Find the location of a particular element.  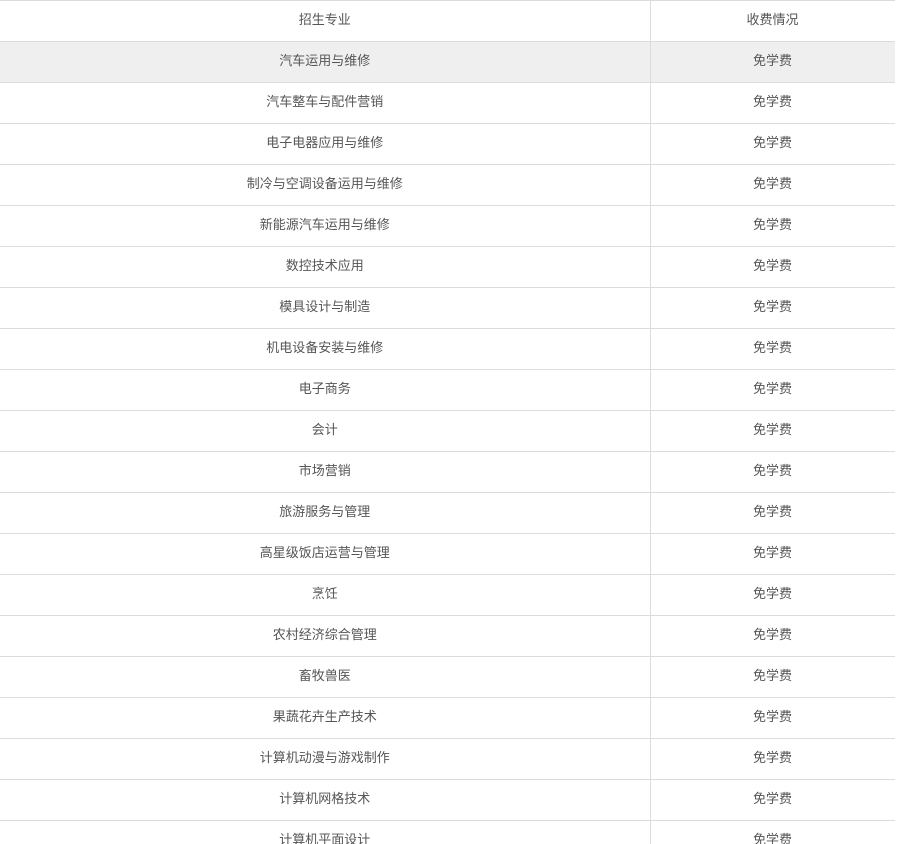

cell-major: 制冷与空调设备运用与维修 is located at coordinates (325, 185).